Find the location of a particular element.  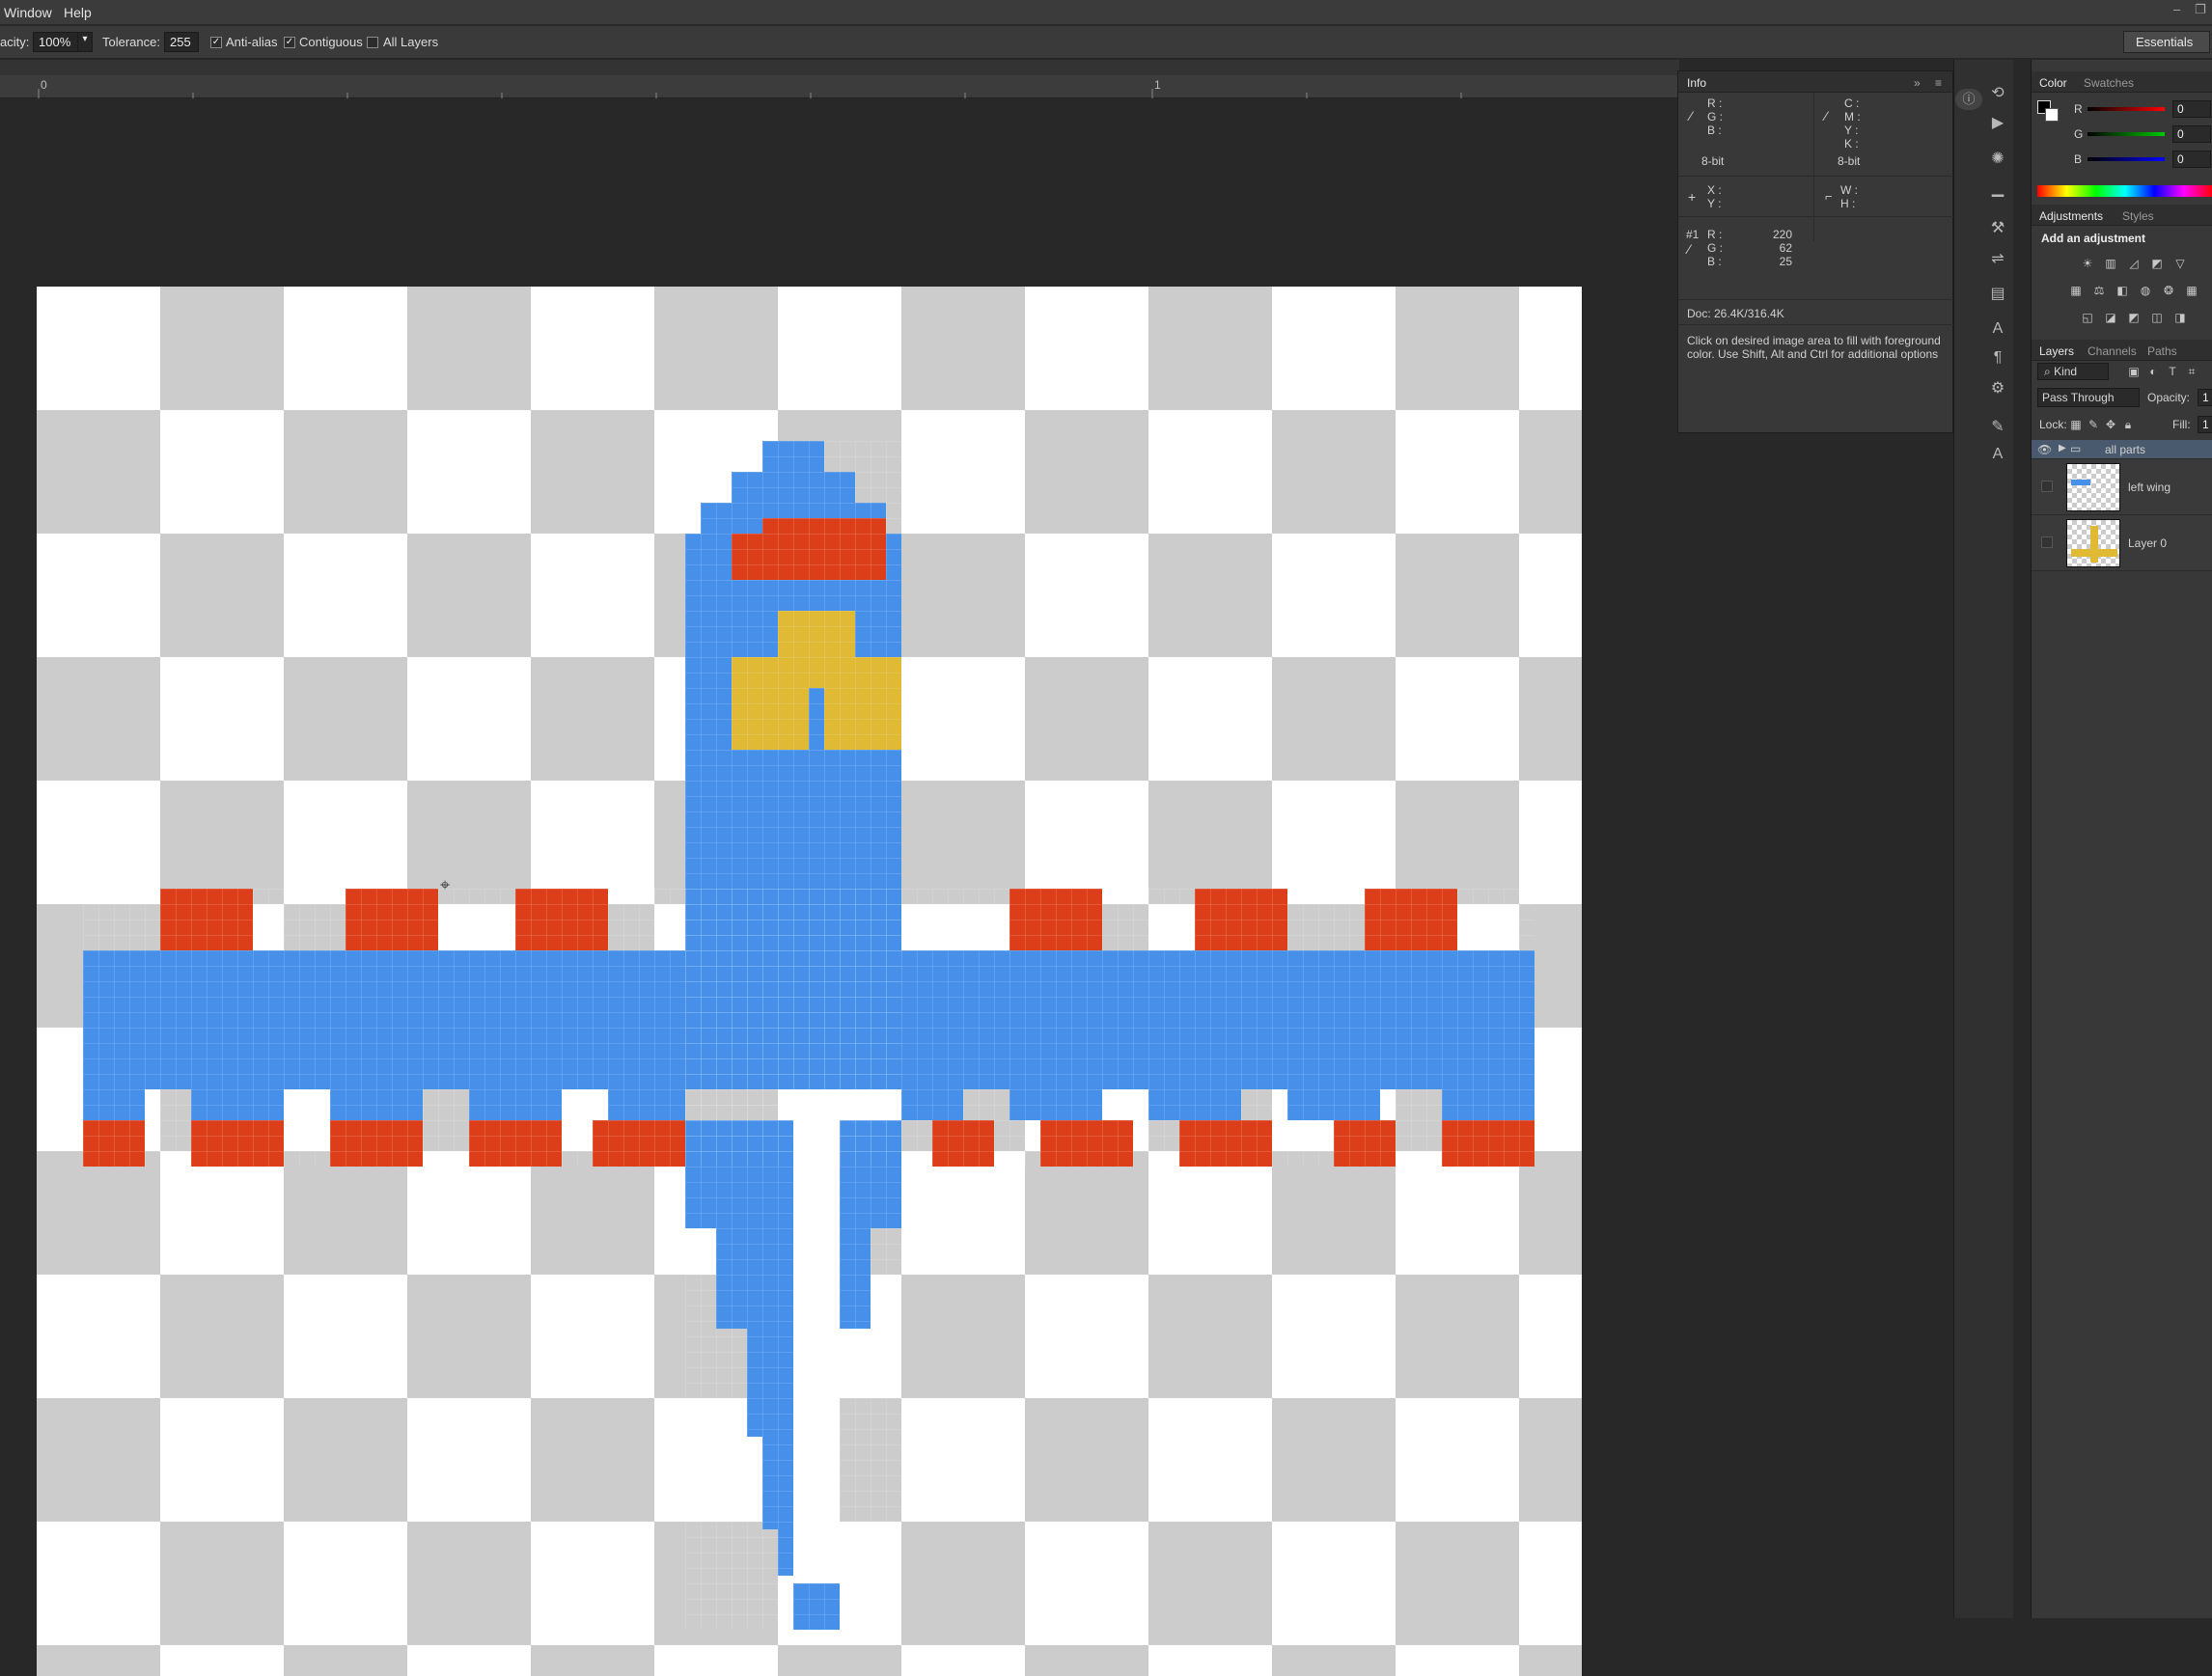

character-icon: A is located at coordinates (1997, 329).